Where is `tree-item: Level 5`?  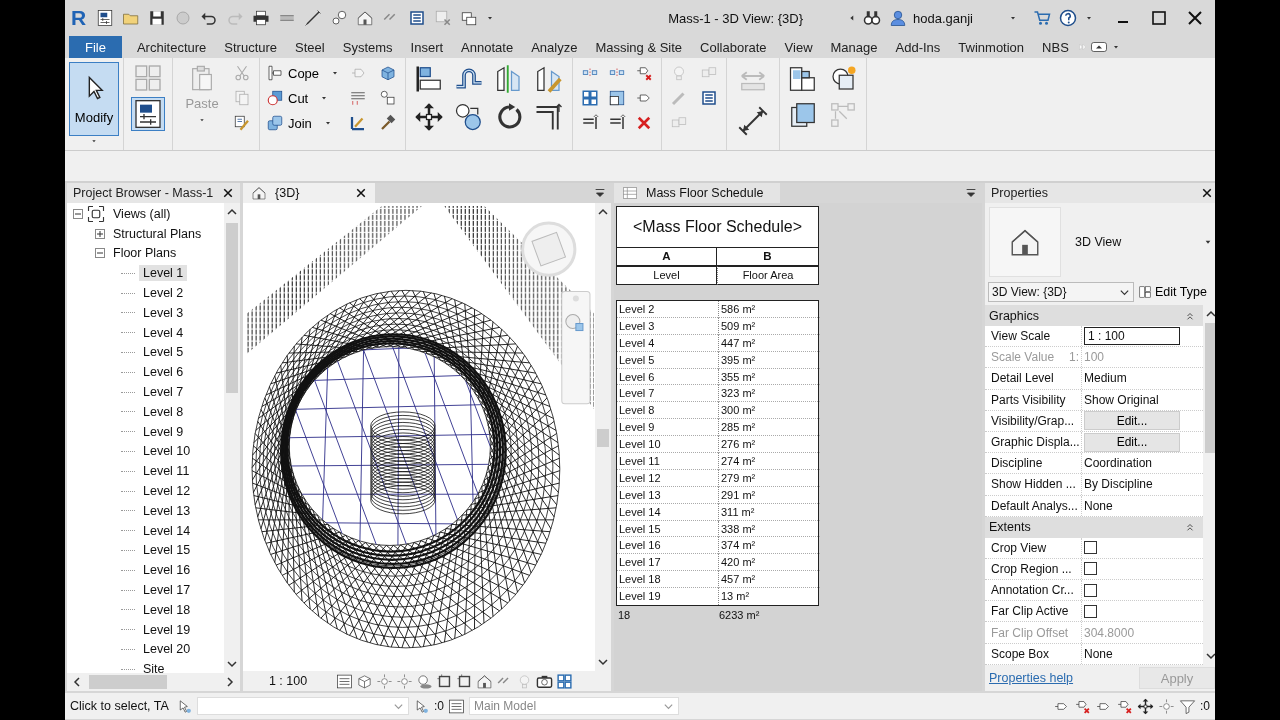 tree-item: Level 5 is located at coordinates (163, 352).